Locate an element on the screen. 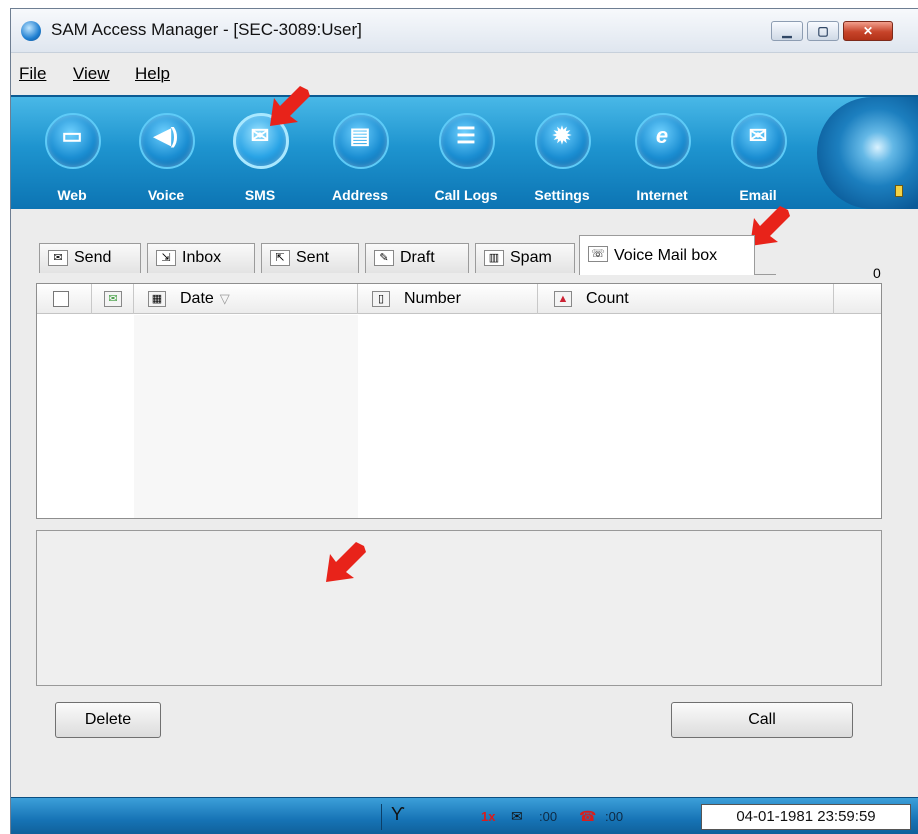 The height and width of the screenshot is (834, 918). annotation-arrow-preview is located at coordinates (346, 562).